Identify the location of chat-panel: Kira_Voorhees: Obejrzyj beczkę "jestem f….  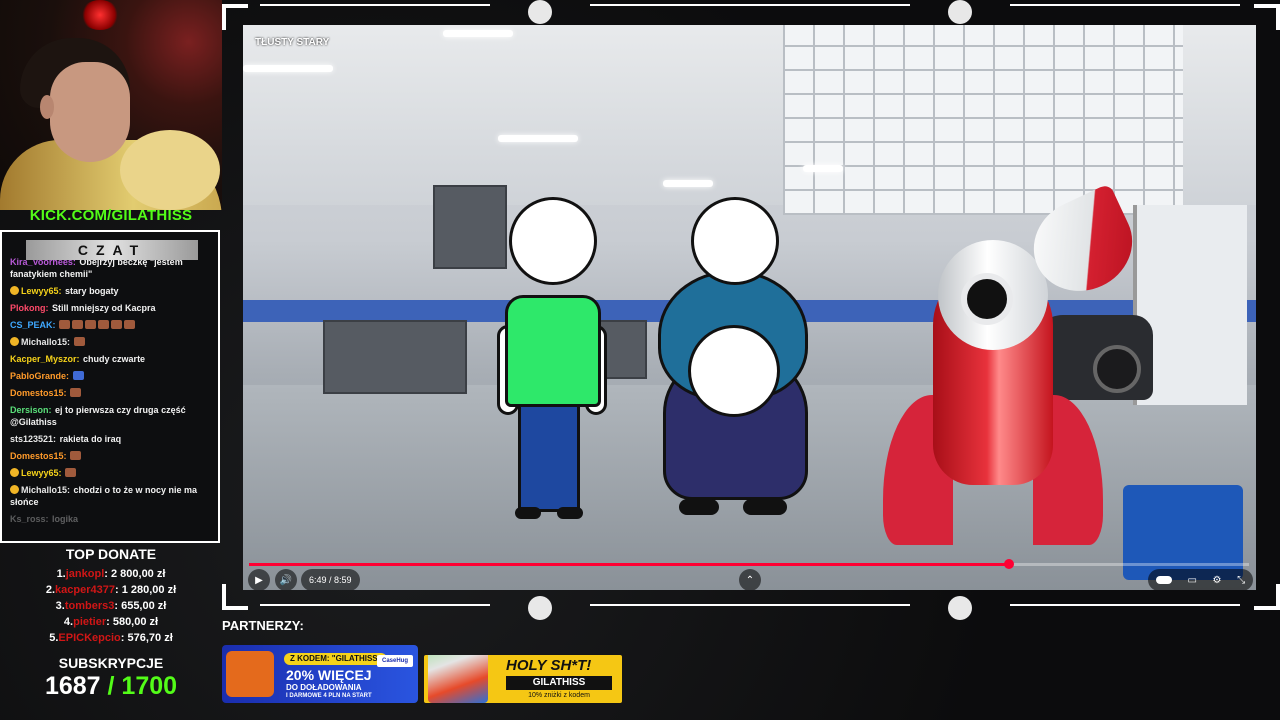
(110, 386).